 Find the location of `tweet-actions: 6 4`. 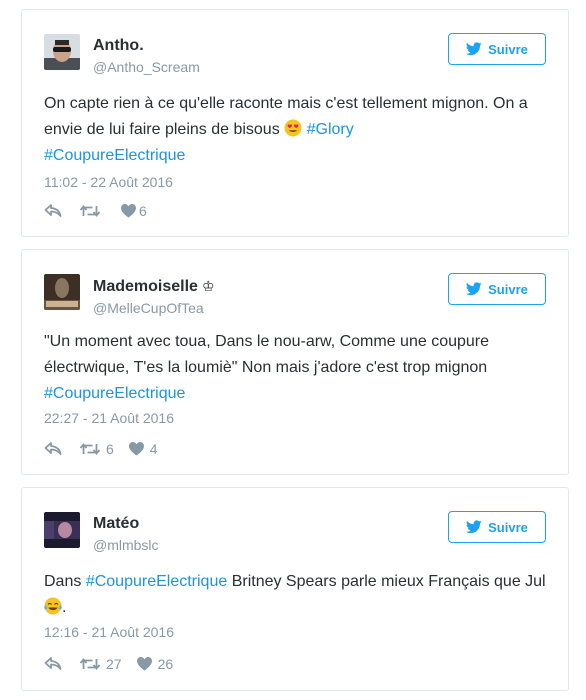

tweet-actions: 6 4 is located at coordinates (101, 449).